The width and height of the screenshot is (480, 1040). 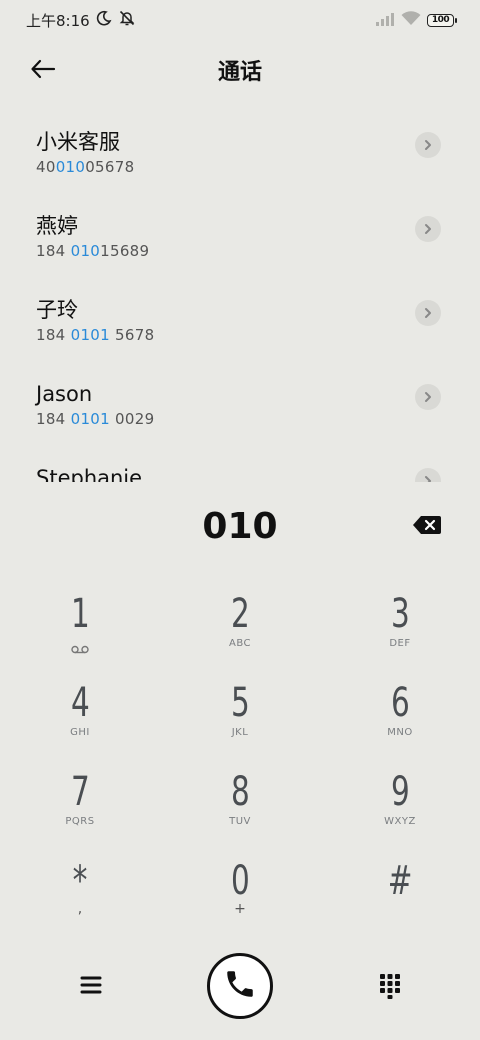 I want to click on key-digit: 0, so click(x=240, y=881).